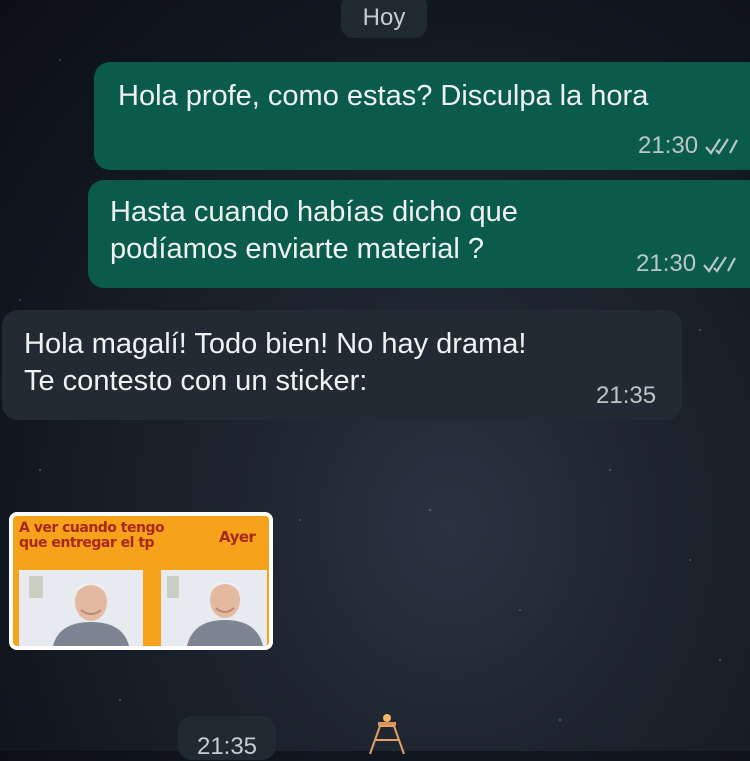  I want to click on message-line: podíamos enviarte material ?, so click(297, 249).